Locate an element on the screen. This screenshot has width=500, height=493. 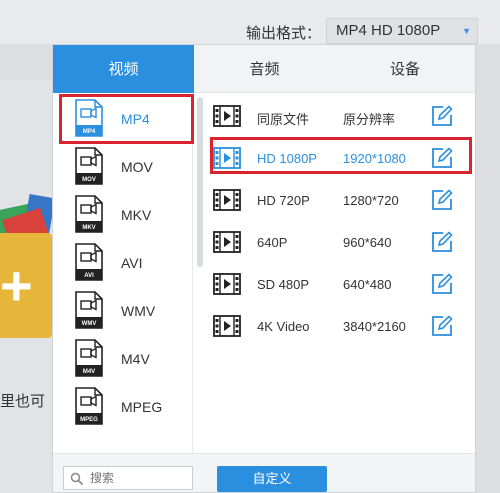
background-hint-text: 里也可 is located at coordinates (23, 401).